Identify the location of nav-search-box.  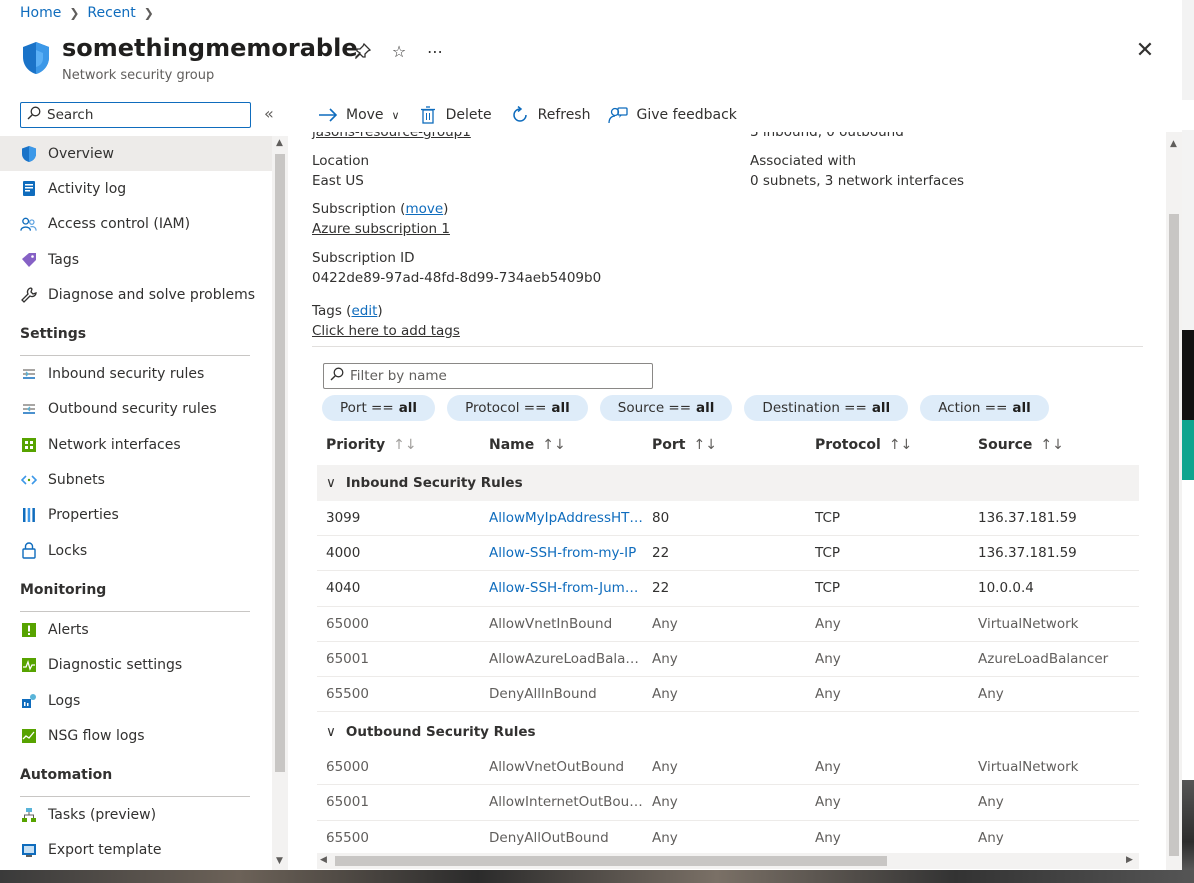
(135, 115).